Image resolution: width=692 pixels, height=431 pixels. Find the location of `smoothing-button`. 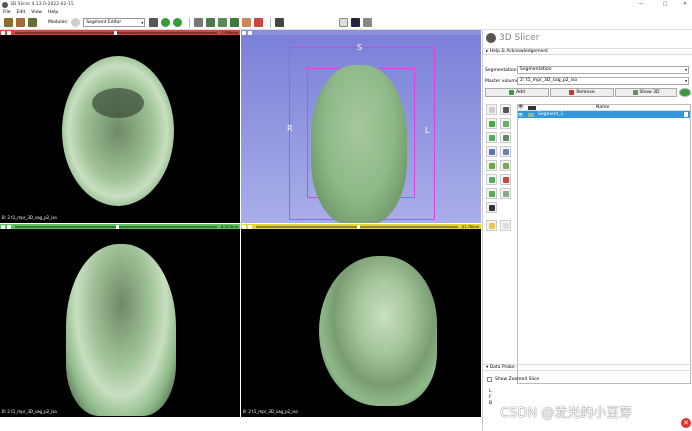

smoothing-button is located at coordinates (491, 179).